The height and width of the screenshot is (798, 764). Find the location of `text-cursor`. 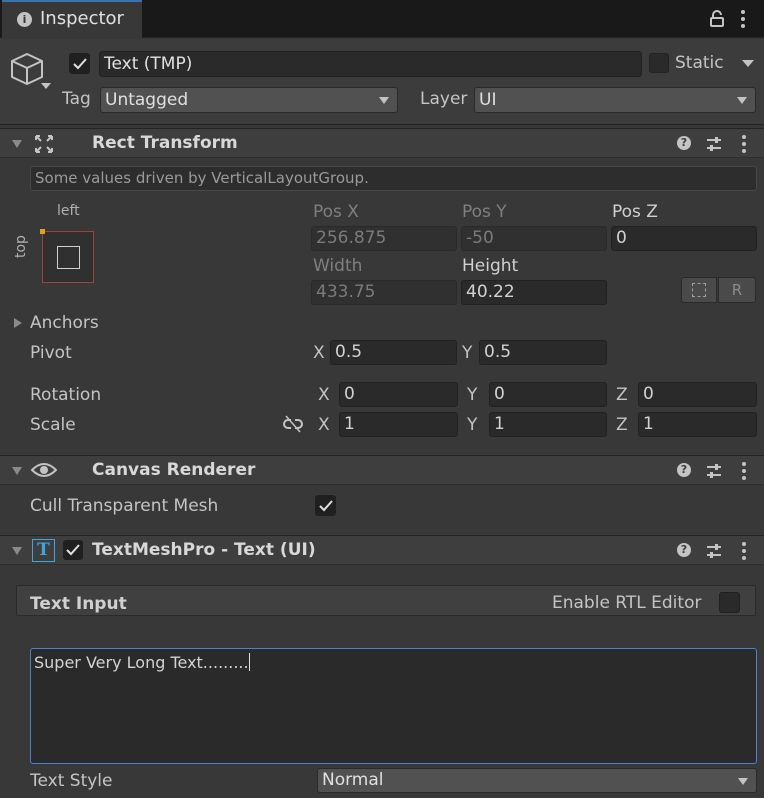

text-cursor is located at coordinates (249, 662).